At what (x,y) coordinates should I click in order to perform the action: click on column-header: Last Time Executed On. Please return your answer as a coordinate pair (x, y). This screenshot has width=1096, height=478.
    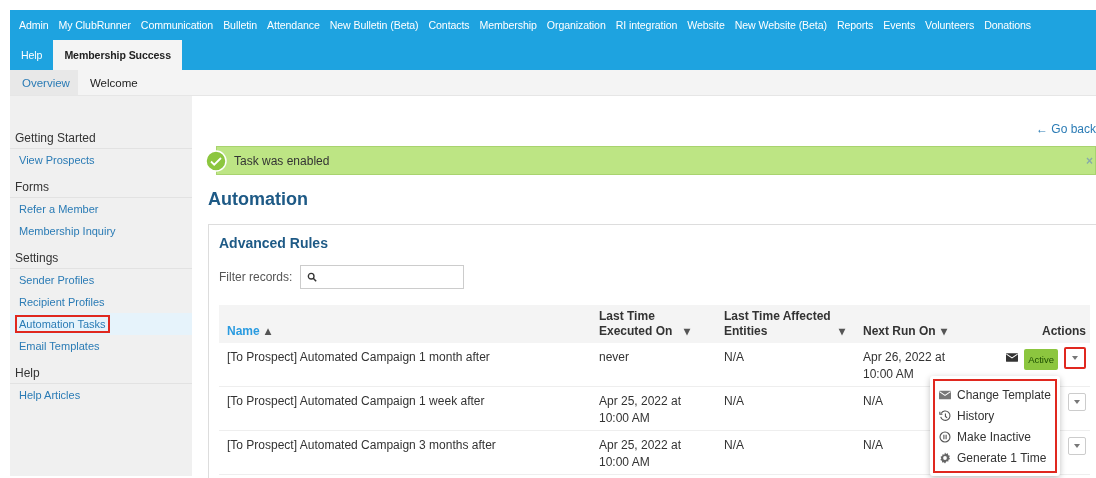
    Looking at the image, I should click on (639, 324).